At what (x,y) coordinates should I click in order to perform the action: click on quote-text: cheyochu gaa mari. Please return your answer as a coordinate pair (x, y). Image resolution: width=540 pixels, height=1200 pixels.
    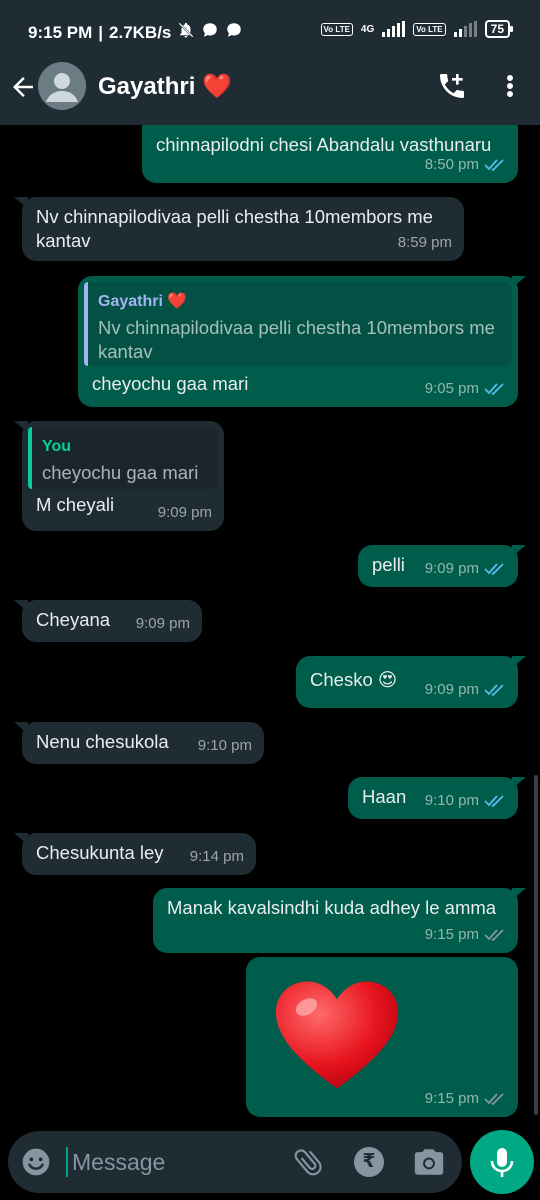
    Looking at the image, I should click on (120, 472).